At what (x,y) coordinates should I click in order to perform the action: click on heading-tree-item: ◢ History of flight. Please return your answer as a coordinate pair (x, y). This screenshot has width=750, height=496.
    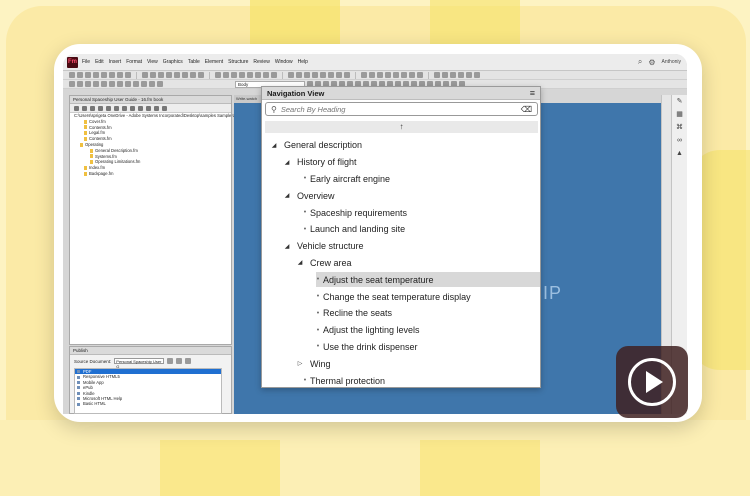
    Looking at the image, I should click on (402, 162).